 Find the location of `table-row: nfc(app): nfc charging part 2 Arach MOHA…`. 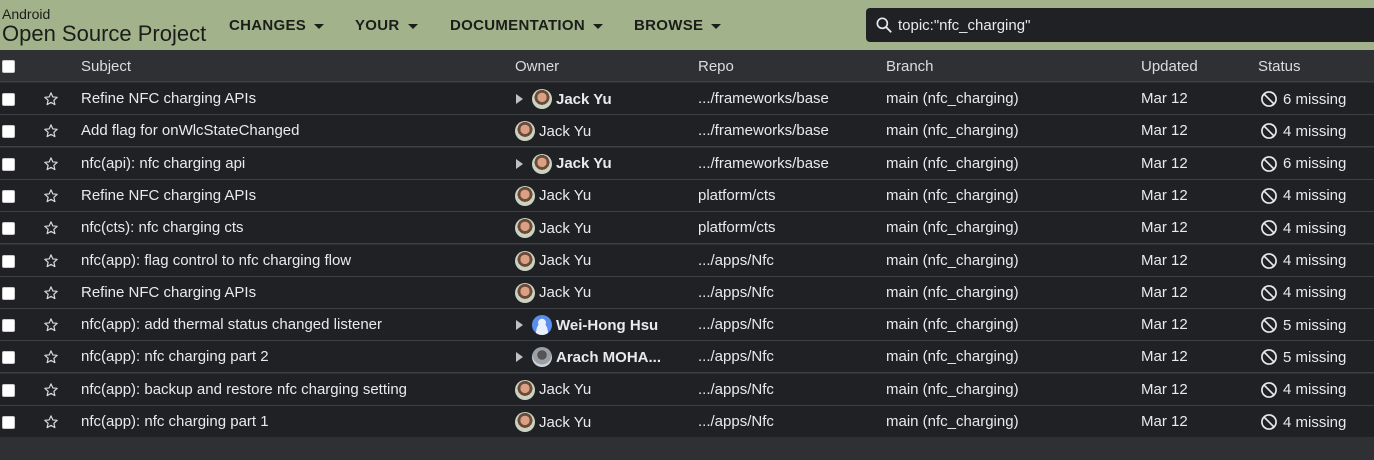

table-row: nfc(app): nfc charging part 2 Arach MOHA… is located at coordinates (687, 357).